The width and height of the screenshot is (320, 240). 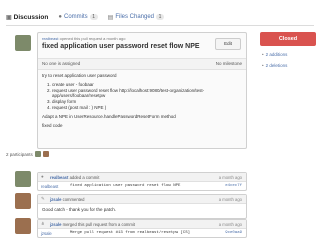 I want to click on comment-body: Good catch - thank you for the patch., so click(x=79, y=209).